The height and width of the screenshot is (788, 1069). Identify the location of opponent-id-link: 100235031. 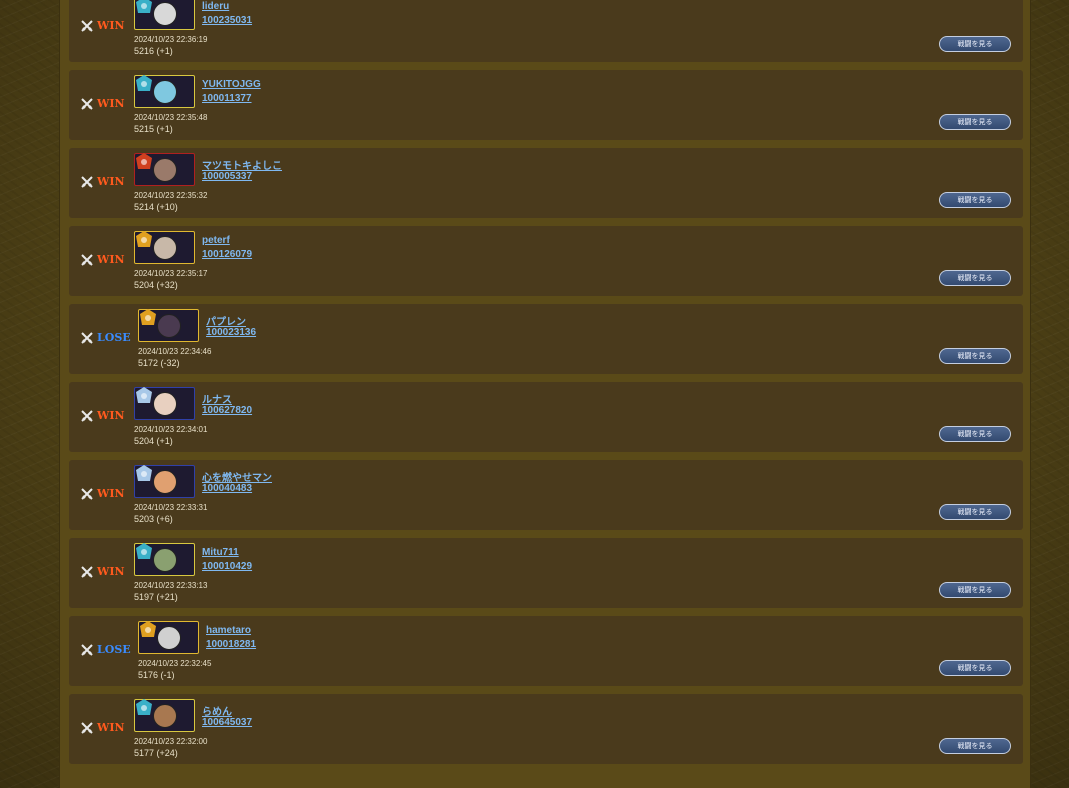
(227, 20).